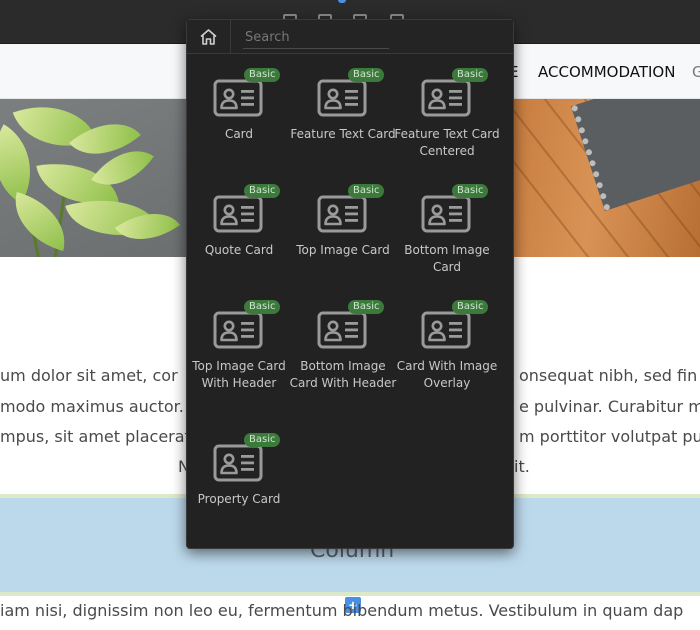 This screenshot has height=630, width=700. I want to click on component-item-label: Feature Text Card Centered, so click(447, 142).